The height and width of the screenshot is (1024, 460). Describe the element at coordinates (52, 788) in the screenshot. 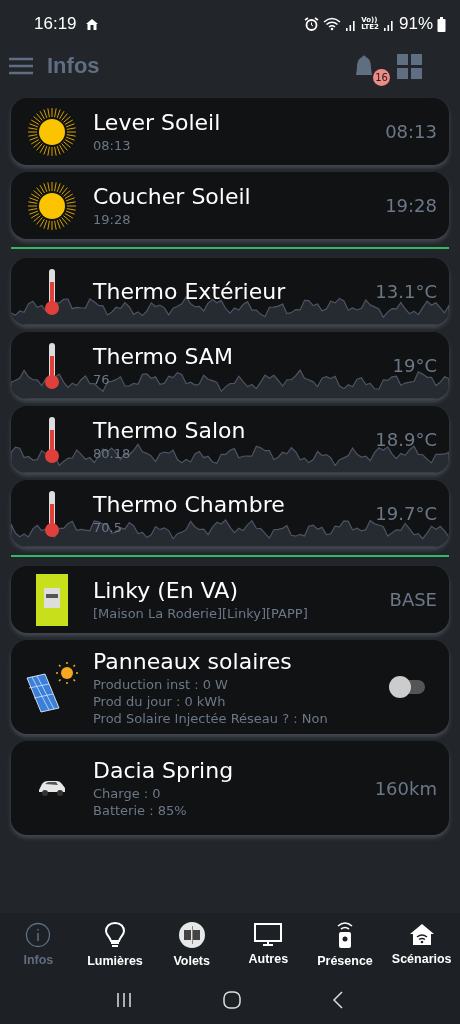

I see `car-icon` at that location.